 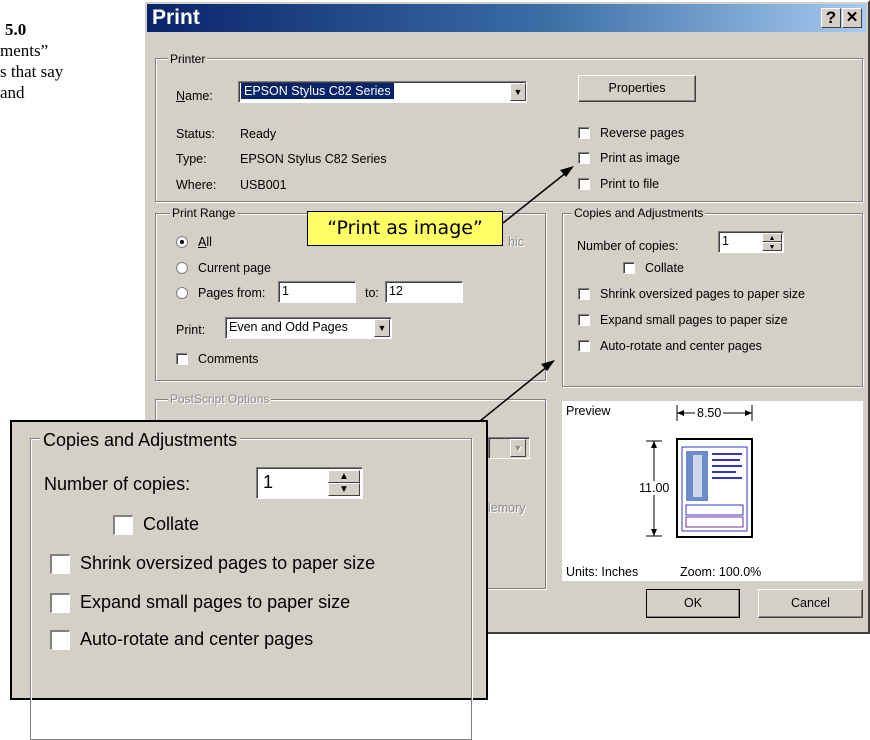 I want to click on zoomed-expand-label: Expand small pages to paper size, so click(x=215, y=602).